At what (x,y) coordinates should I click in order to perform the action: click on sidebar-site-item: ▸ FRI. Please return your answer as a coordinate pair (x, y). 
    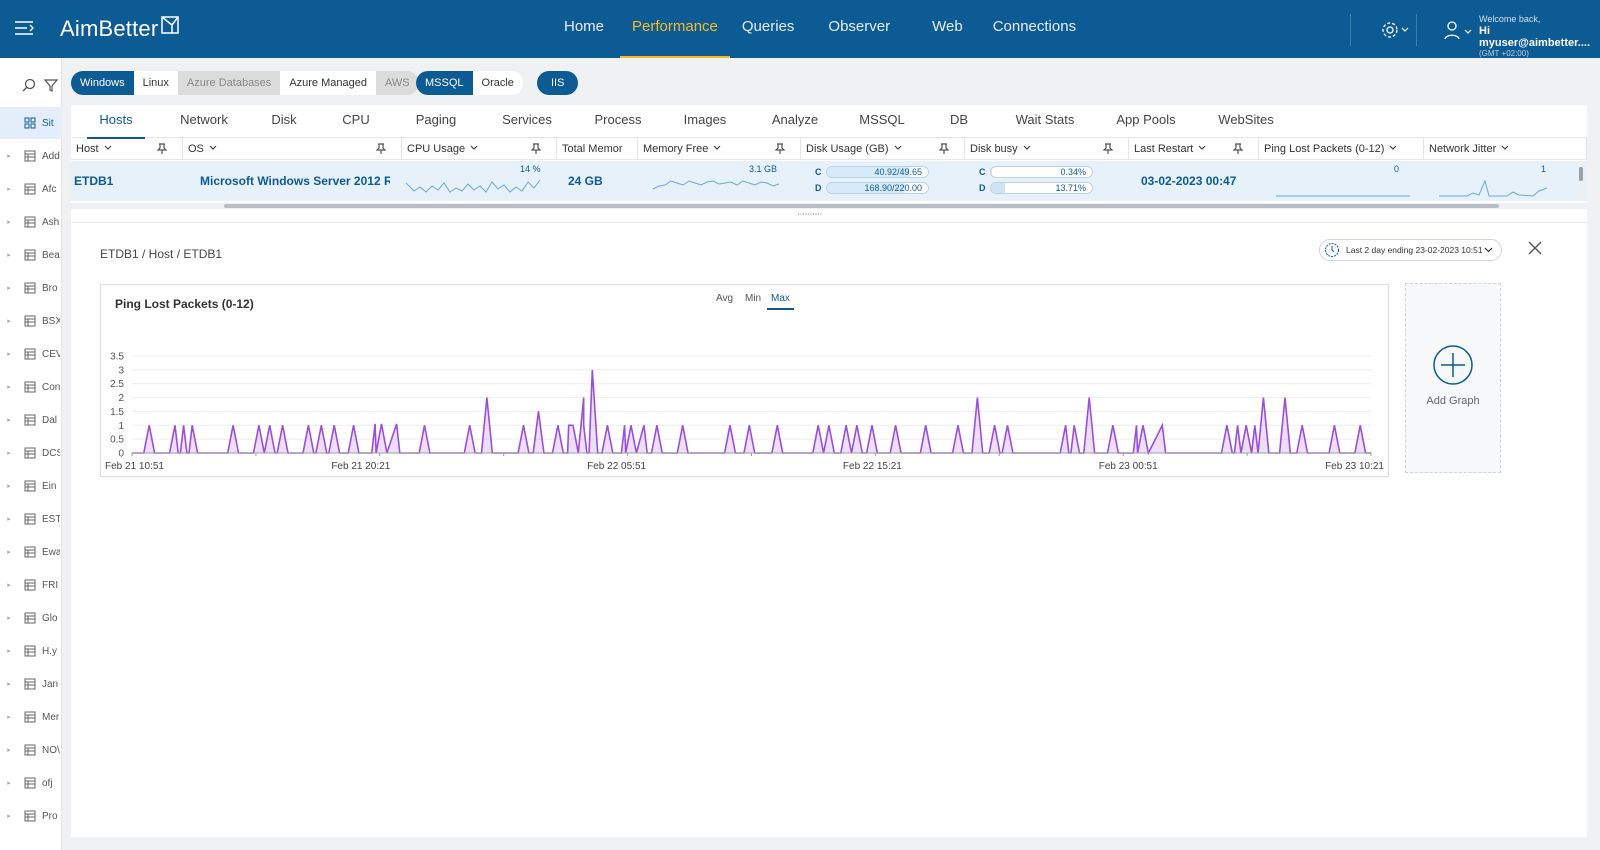
    Looking at the image, I should click on (31, 585).